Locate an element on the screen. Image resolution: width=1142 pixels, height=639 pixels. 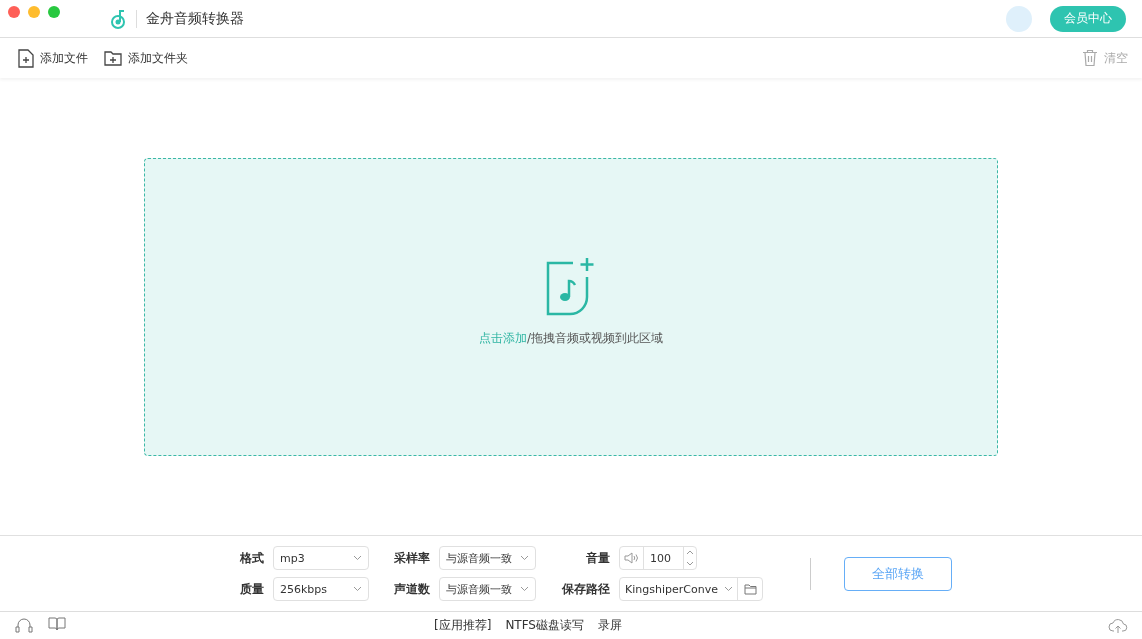
setting-label: 采样率 is located at coordinates (411, 558).